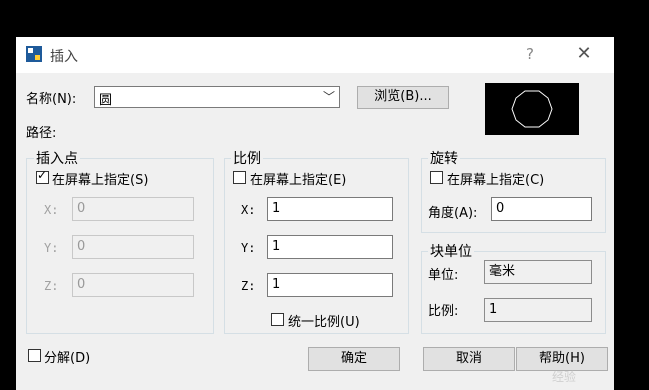 The image size is (649, 390). I want to click on help-question-button: ?, so click(530, 54).